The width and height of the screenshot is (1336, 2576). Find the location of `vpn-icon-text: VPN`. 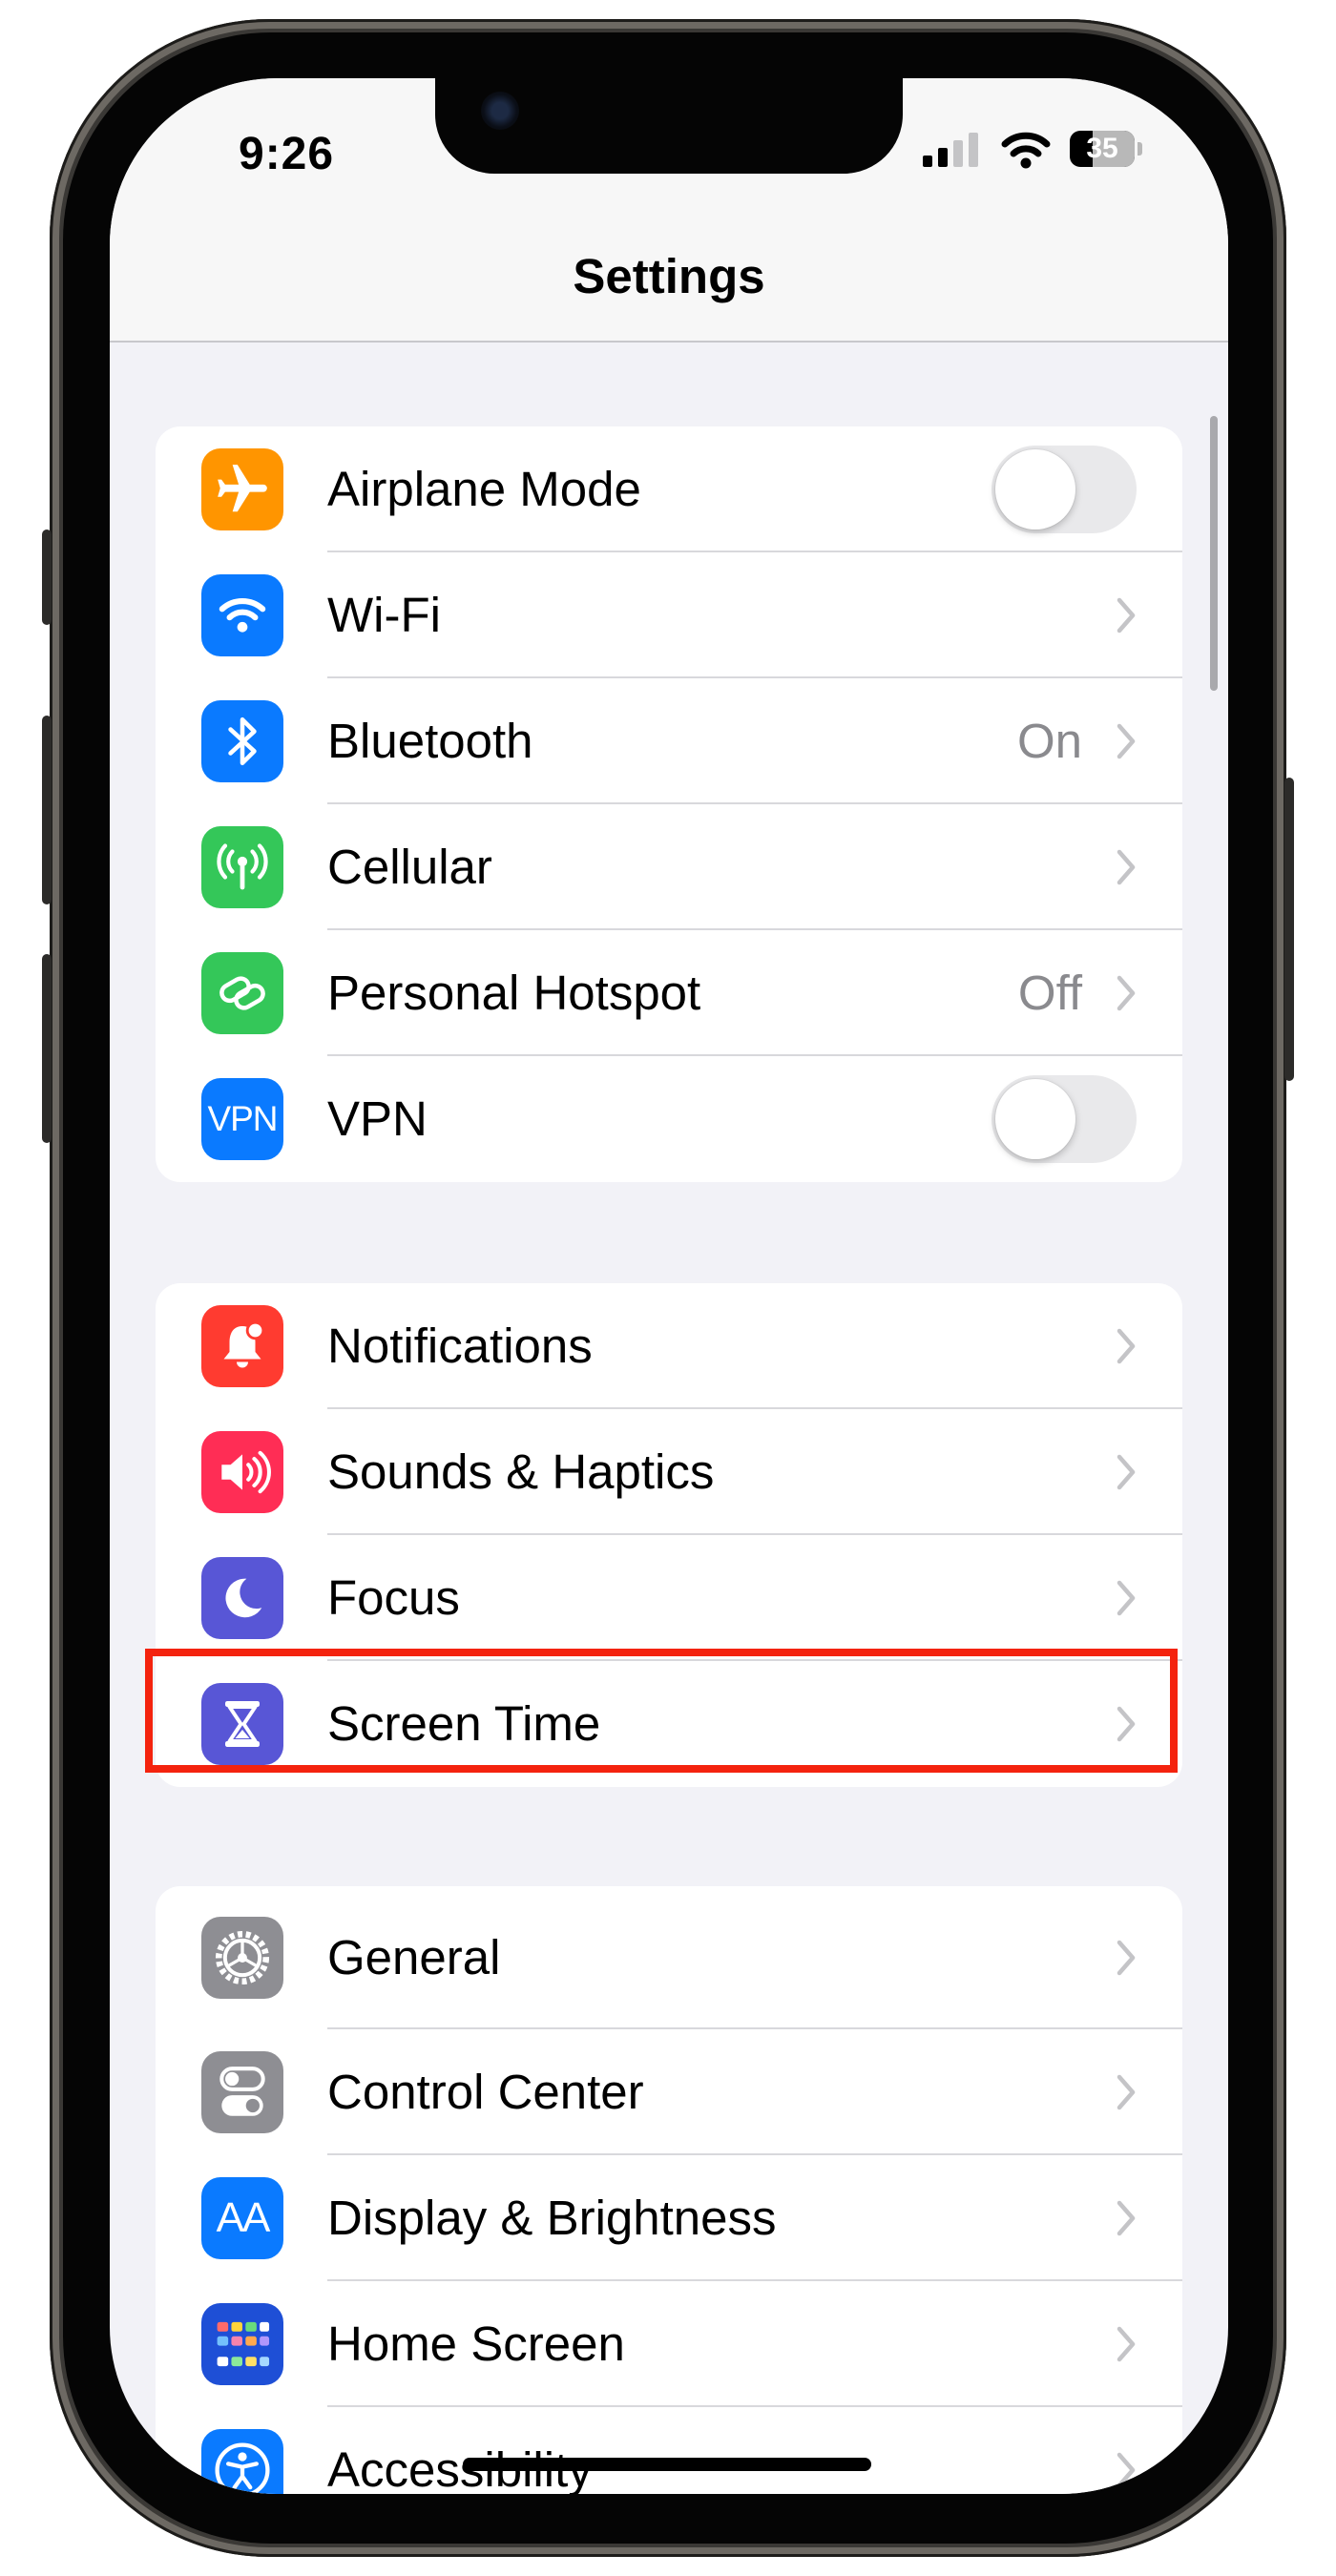

vpn-icon-text: VPN is located at coordinates (242, 1118).